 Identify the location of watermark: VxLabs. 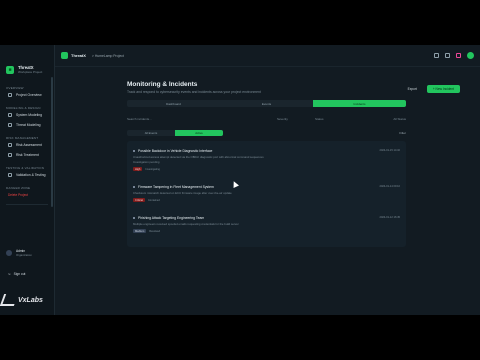
(21, 300).